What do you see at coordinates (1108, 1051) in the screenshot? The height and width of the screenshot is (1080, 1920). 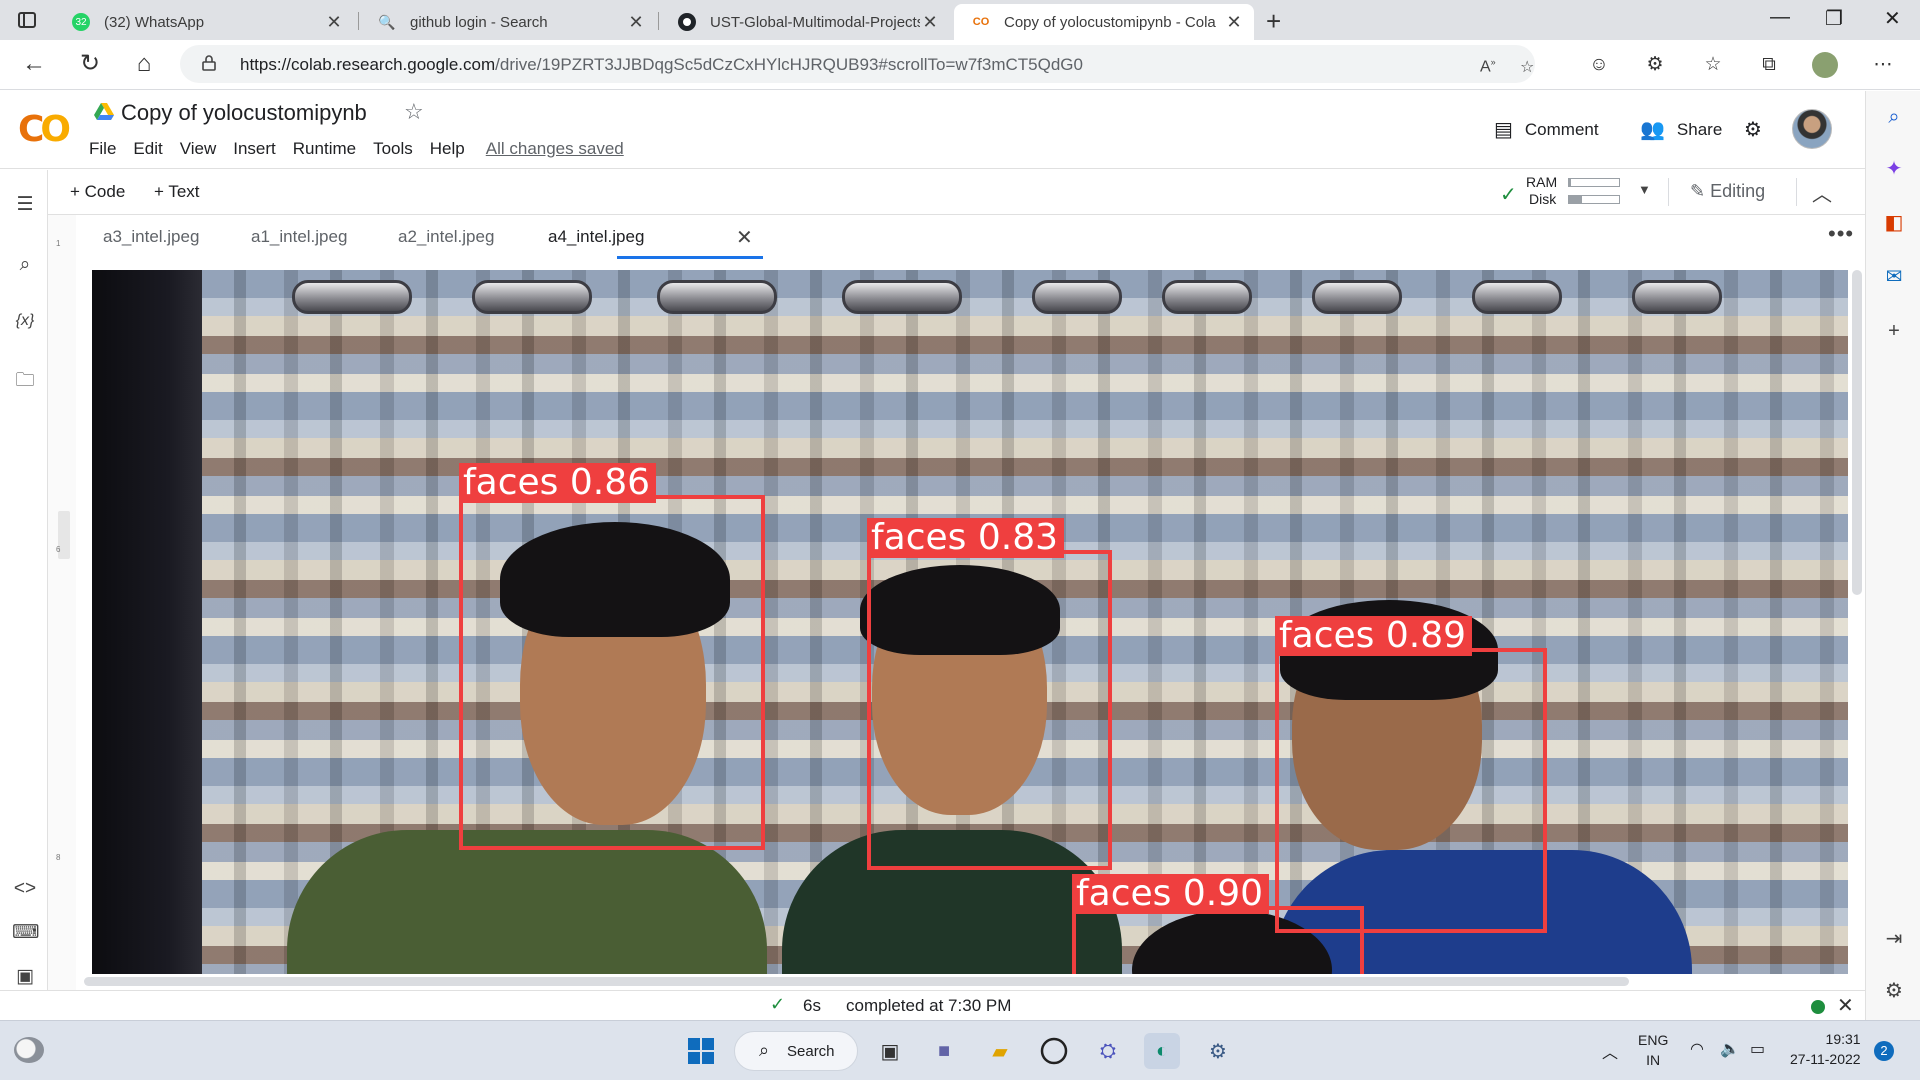 I see `teams-icon: ⛭` at bounding box center [1108, 1051].